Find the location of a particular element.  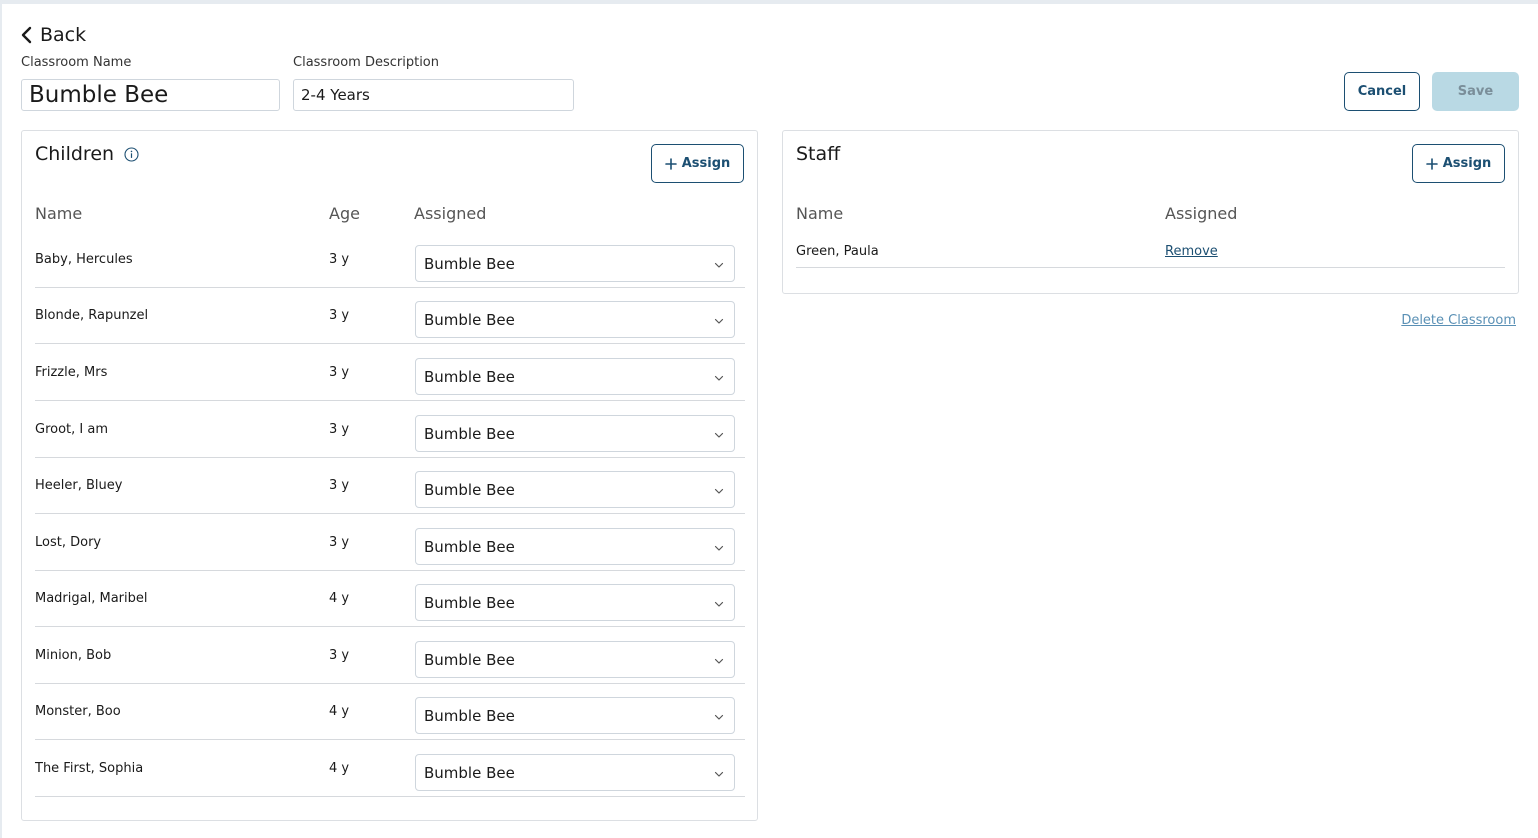

staff-title: Staff is located at coordinates (818, 154).